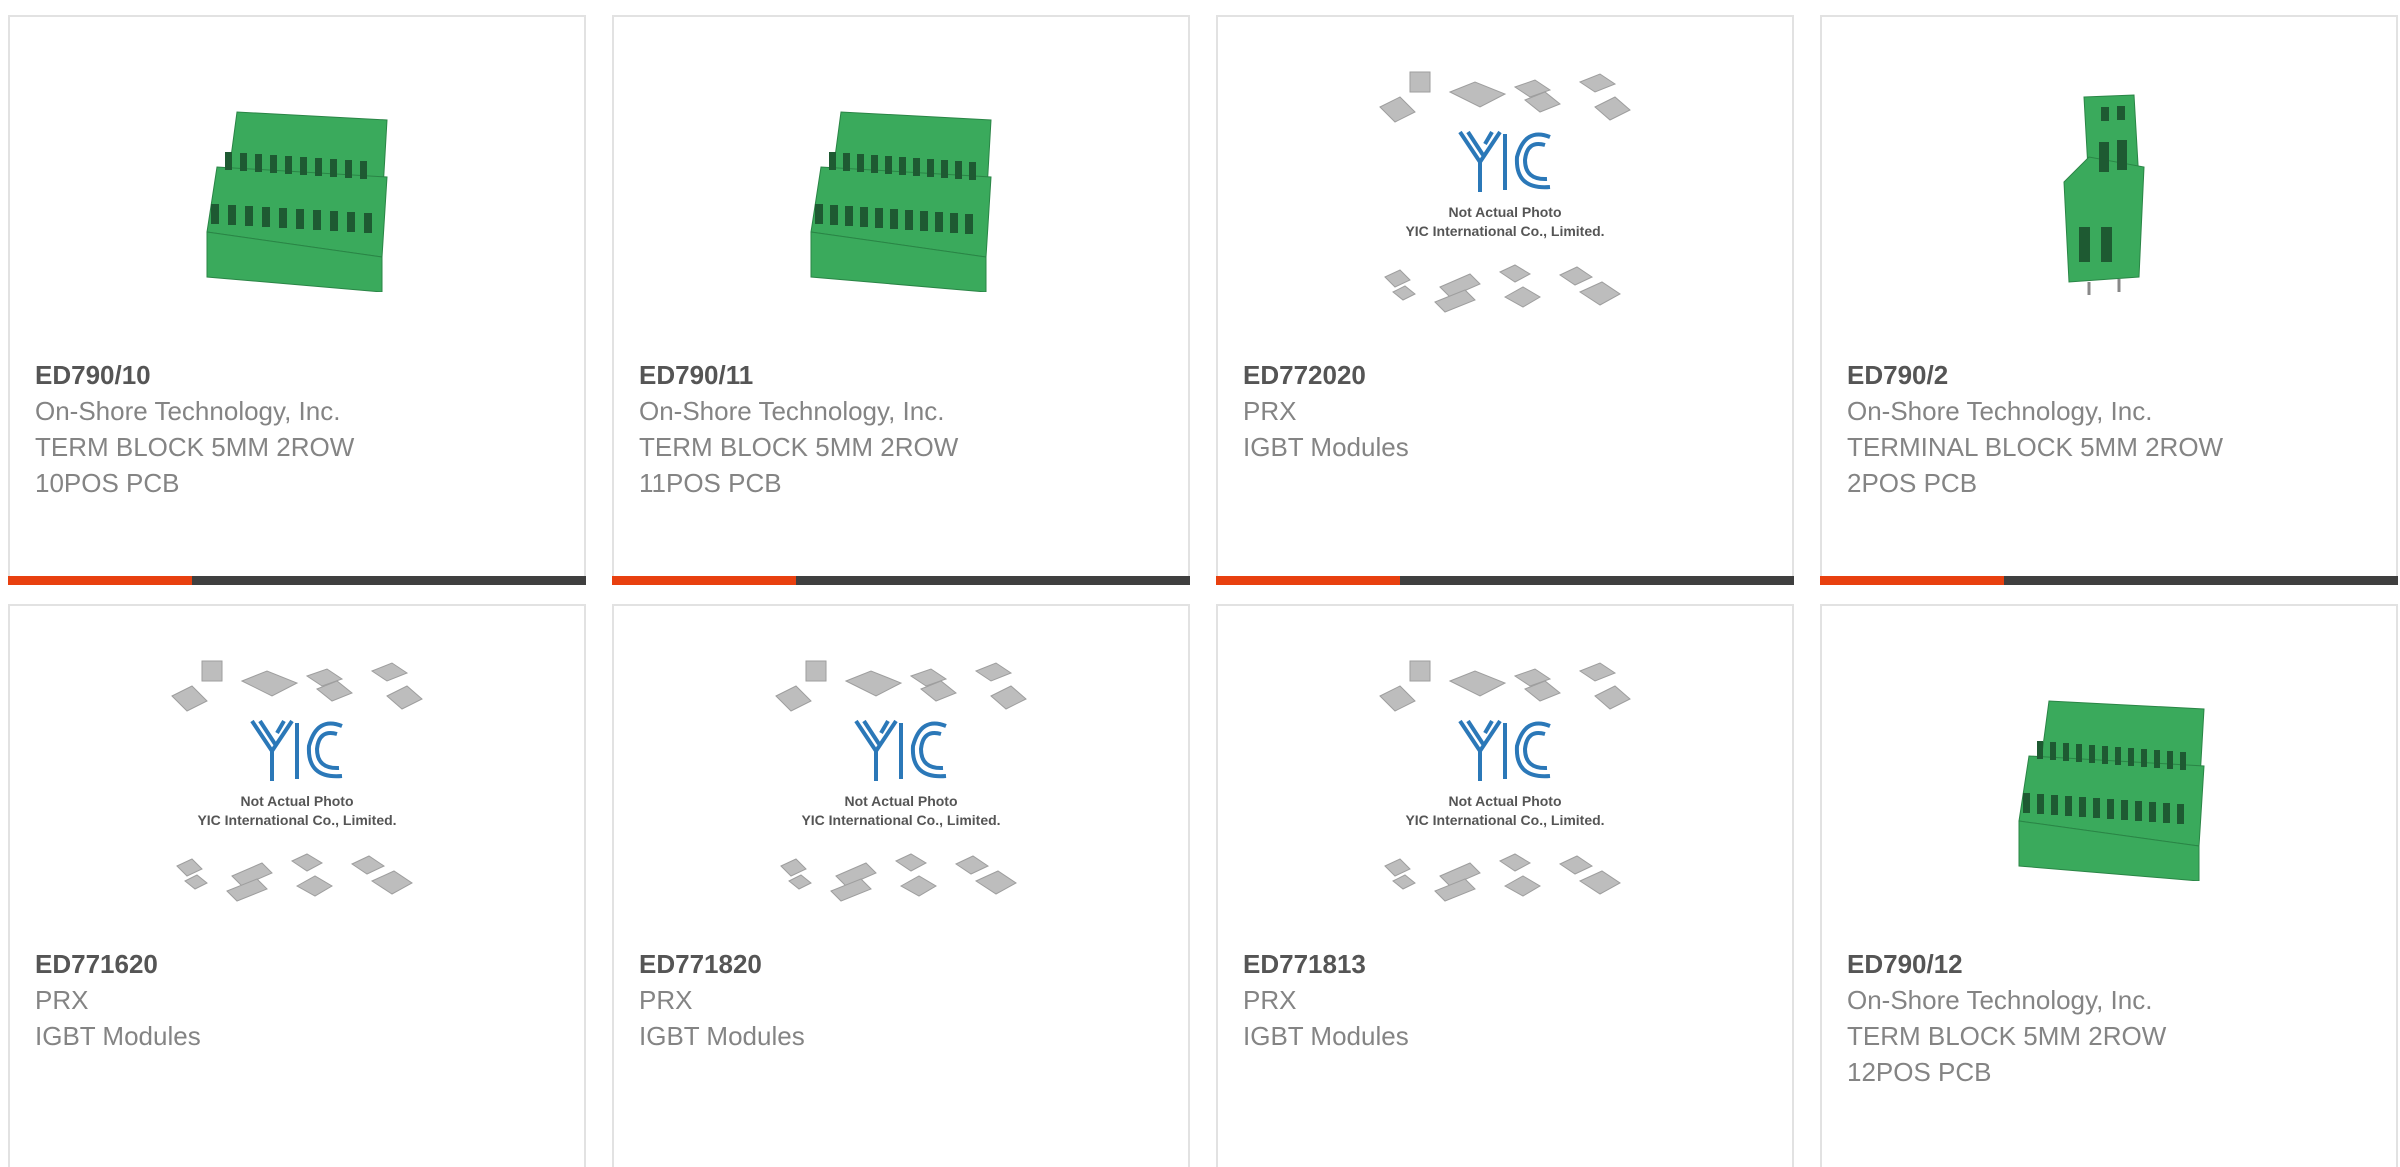 Image resolution: width=2400 pixels, height=1167 pixels. Describe the element at coordinates (1912, 483) in the screenshot. I see `description-line2: 2POS PCB` at that location.